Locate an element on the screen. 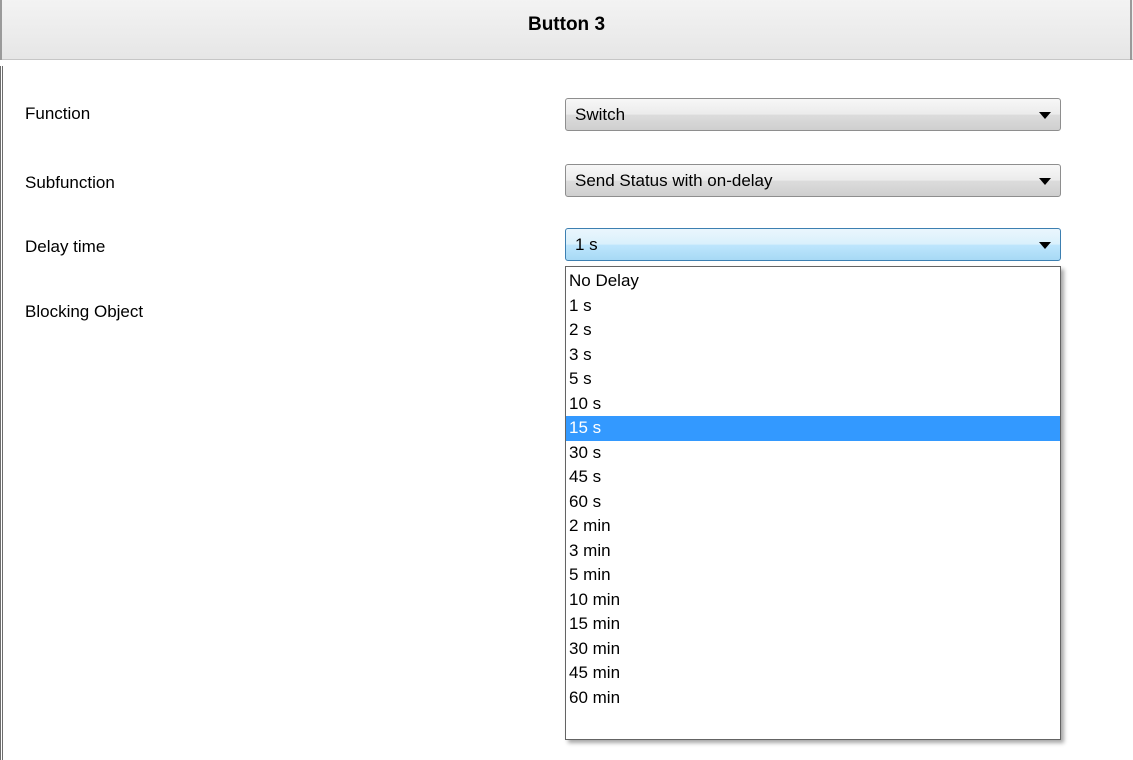 The image size is (1133, 760). blocking-object-label: Blocking Object is located at coordinates (84, 311).